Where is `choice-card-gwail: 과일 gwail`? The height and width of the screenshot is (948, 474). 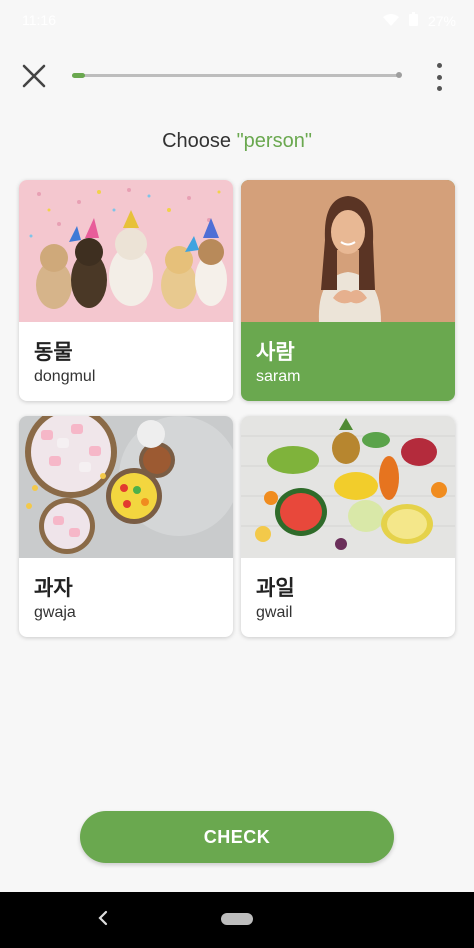 choice-card-gwail: 과일 gwail is located at coordinates (348, 526).